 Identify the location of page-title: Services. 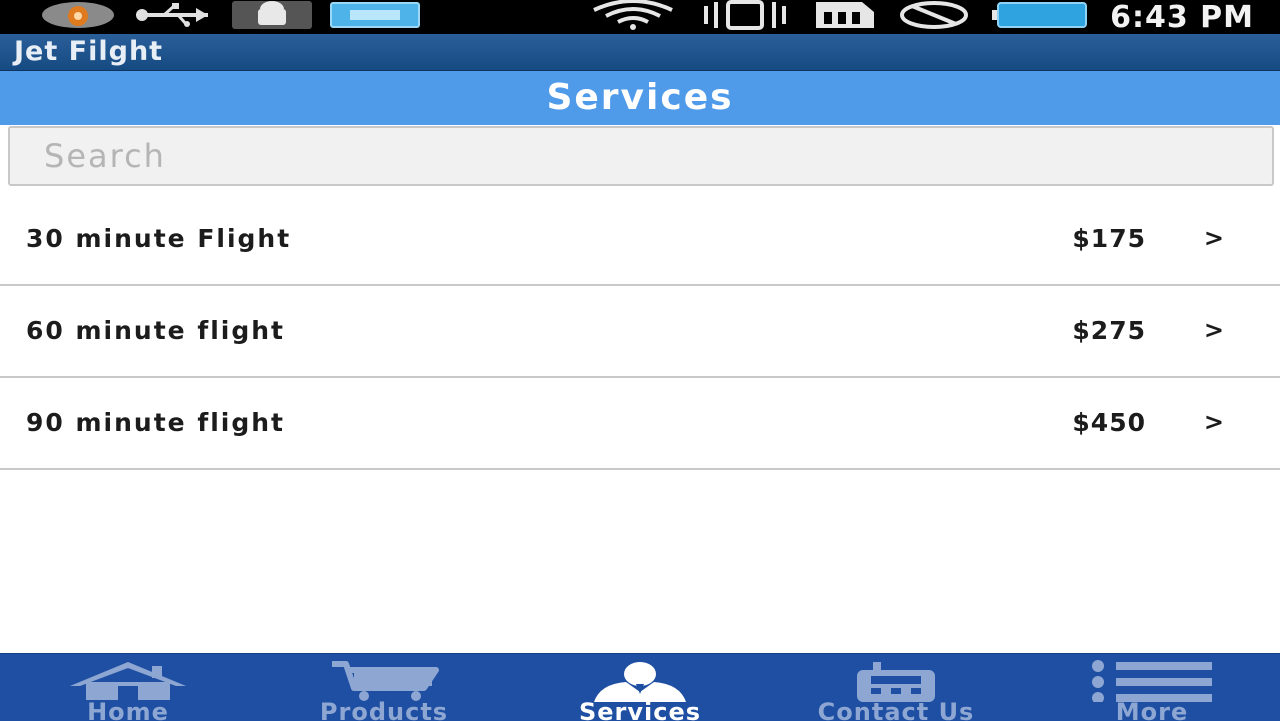
(640, 97).